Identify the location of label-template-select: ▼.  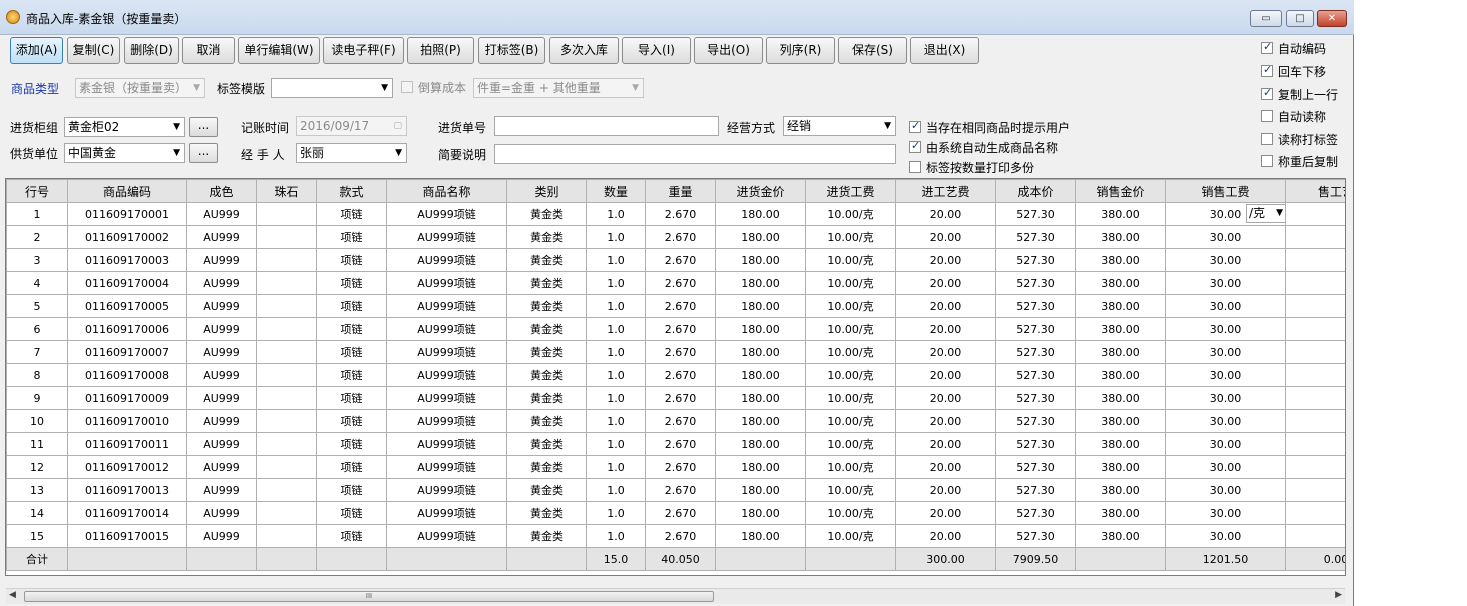
(332, 88).